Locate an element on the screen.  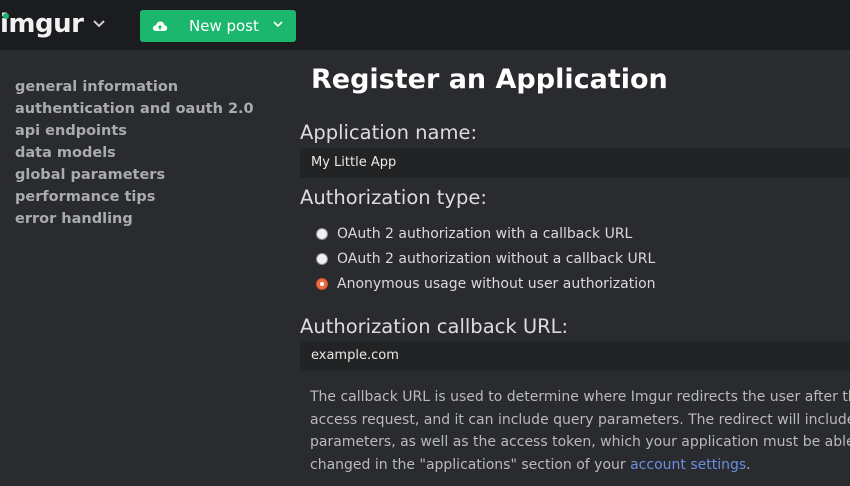
sidebar-item-general-information: general information is located at coordinates (150, 87).